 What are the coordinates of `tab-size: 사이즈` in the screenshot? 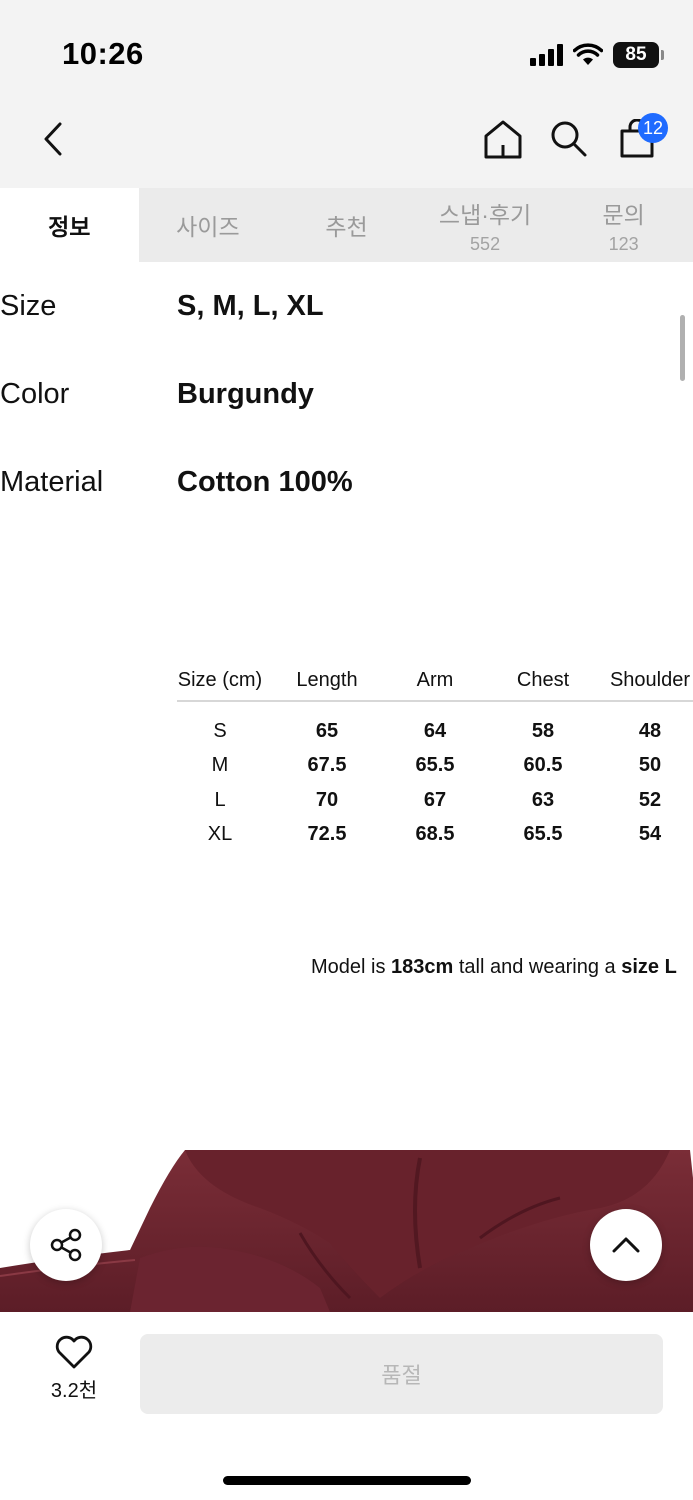 It's located at (208, 225).